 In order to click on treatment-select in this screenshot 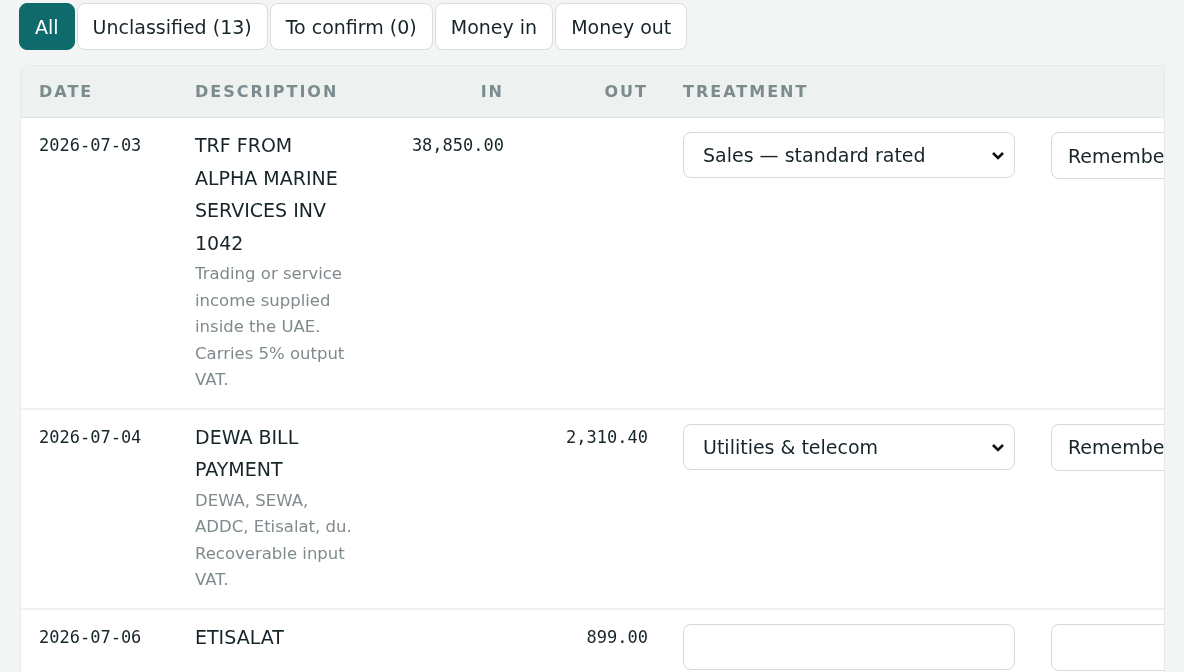, I will do `click(849, 646)`.